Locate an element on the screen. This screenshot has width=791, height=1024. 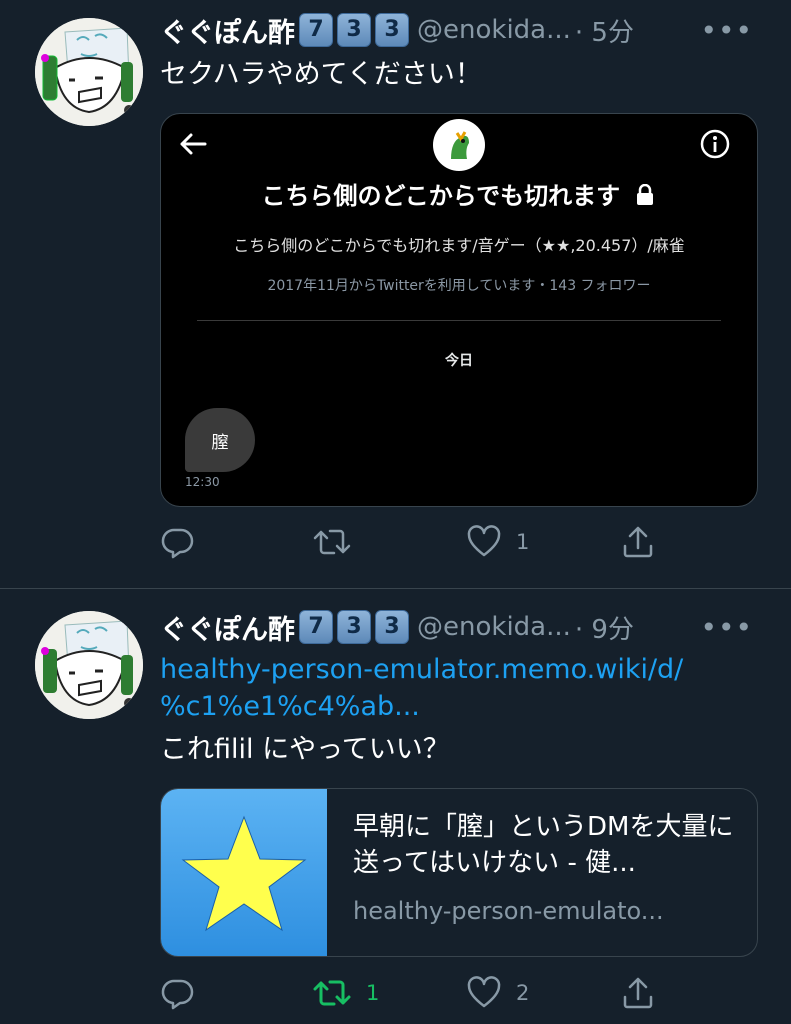
back-arrow-icon is located at coordinates (193, 144).